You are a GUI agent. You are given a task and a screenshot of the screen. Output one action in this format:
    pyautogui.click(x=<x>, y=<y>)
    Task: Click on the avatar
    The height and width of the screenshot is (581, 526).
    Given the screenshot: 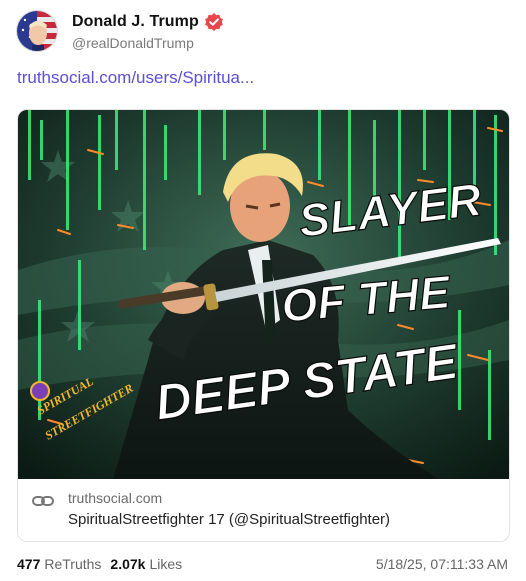 What is the action you would take?
    pyautogui.click(x=37, y=31)
    